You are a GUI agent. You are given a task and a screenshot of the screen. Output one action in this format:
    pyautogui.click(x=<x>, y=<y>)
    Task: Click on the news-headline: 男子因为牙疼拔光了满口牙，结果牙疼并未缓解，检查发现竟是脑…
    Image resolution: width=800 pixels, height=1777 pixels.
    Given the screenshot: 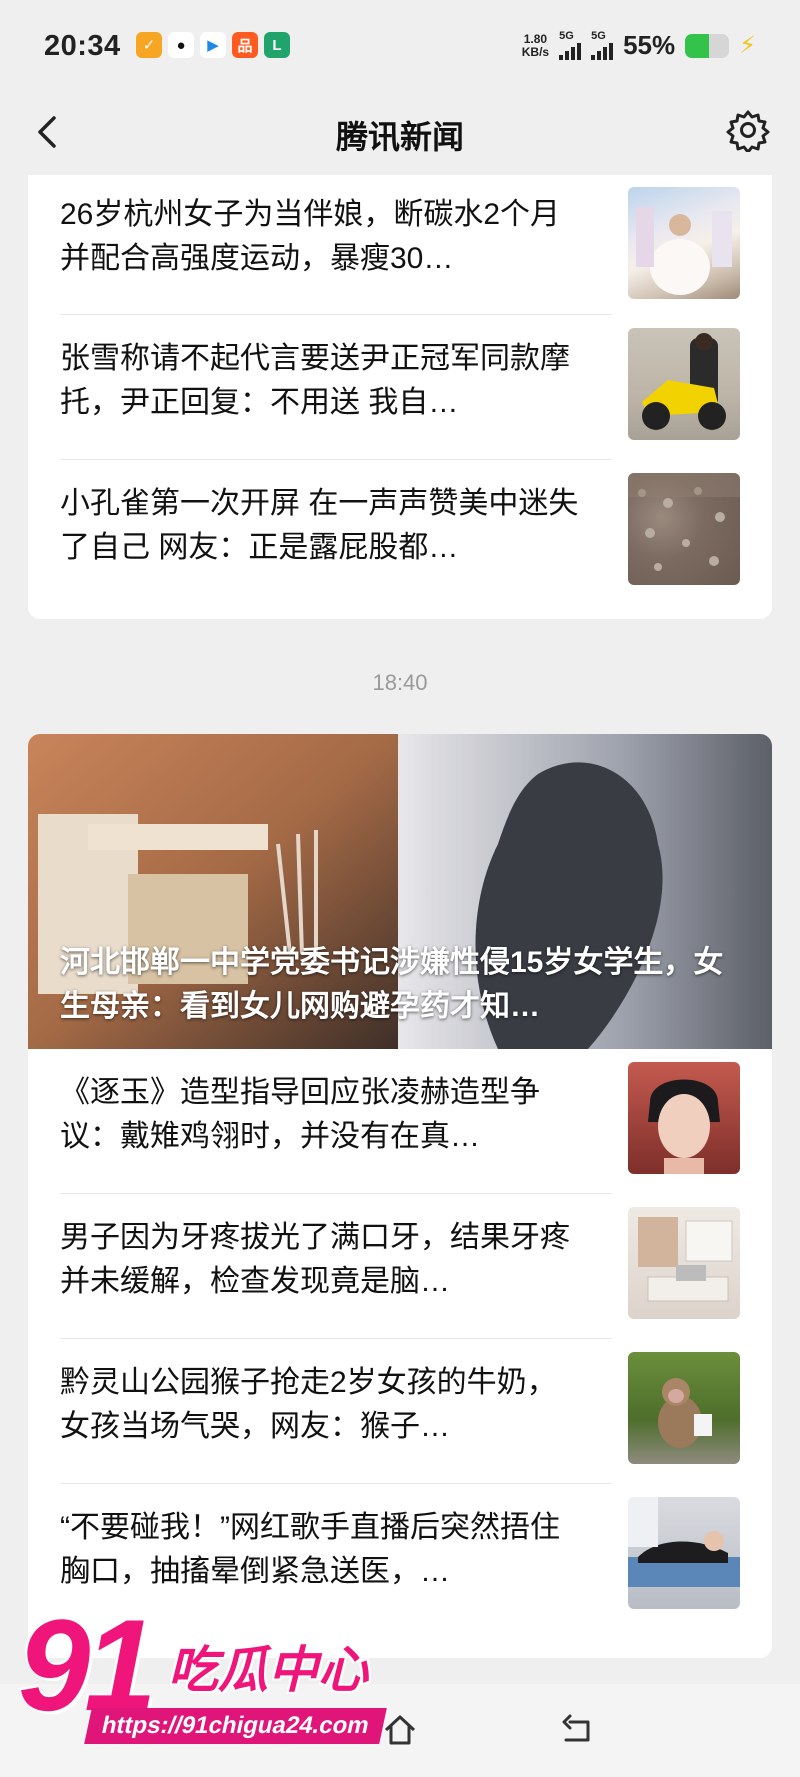 What is the action you would take?
    pyautogui.click(x=315, y=1259)
    